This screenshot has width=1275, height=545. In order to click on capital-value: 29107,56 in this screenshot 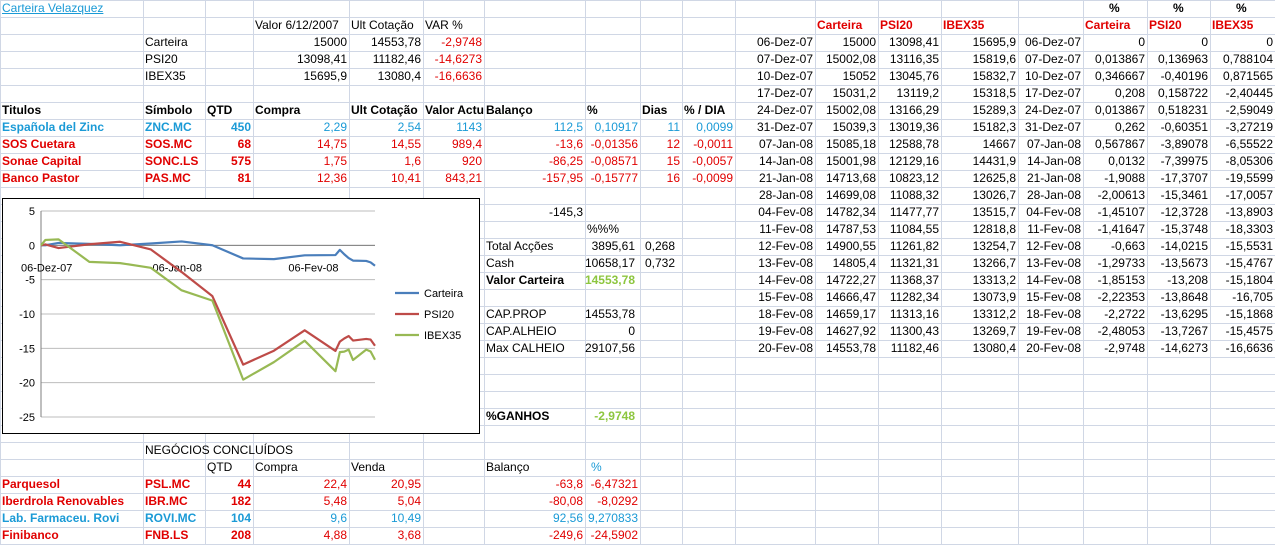, I will do `click(609, 348)`.